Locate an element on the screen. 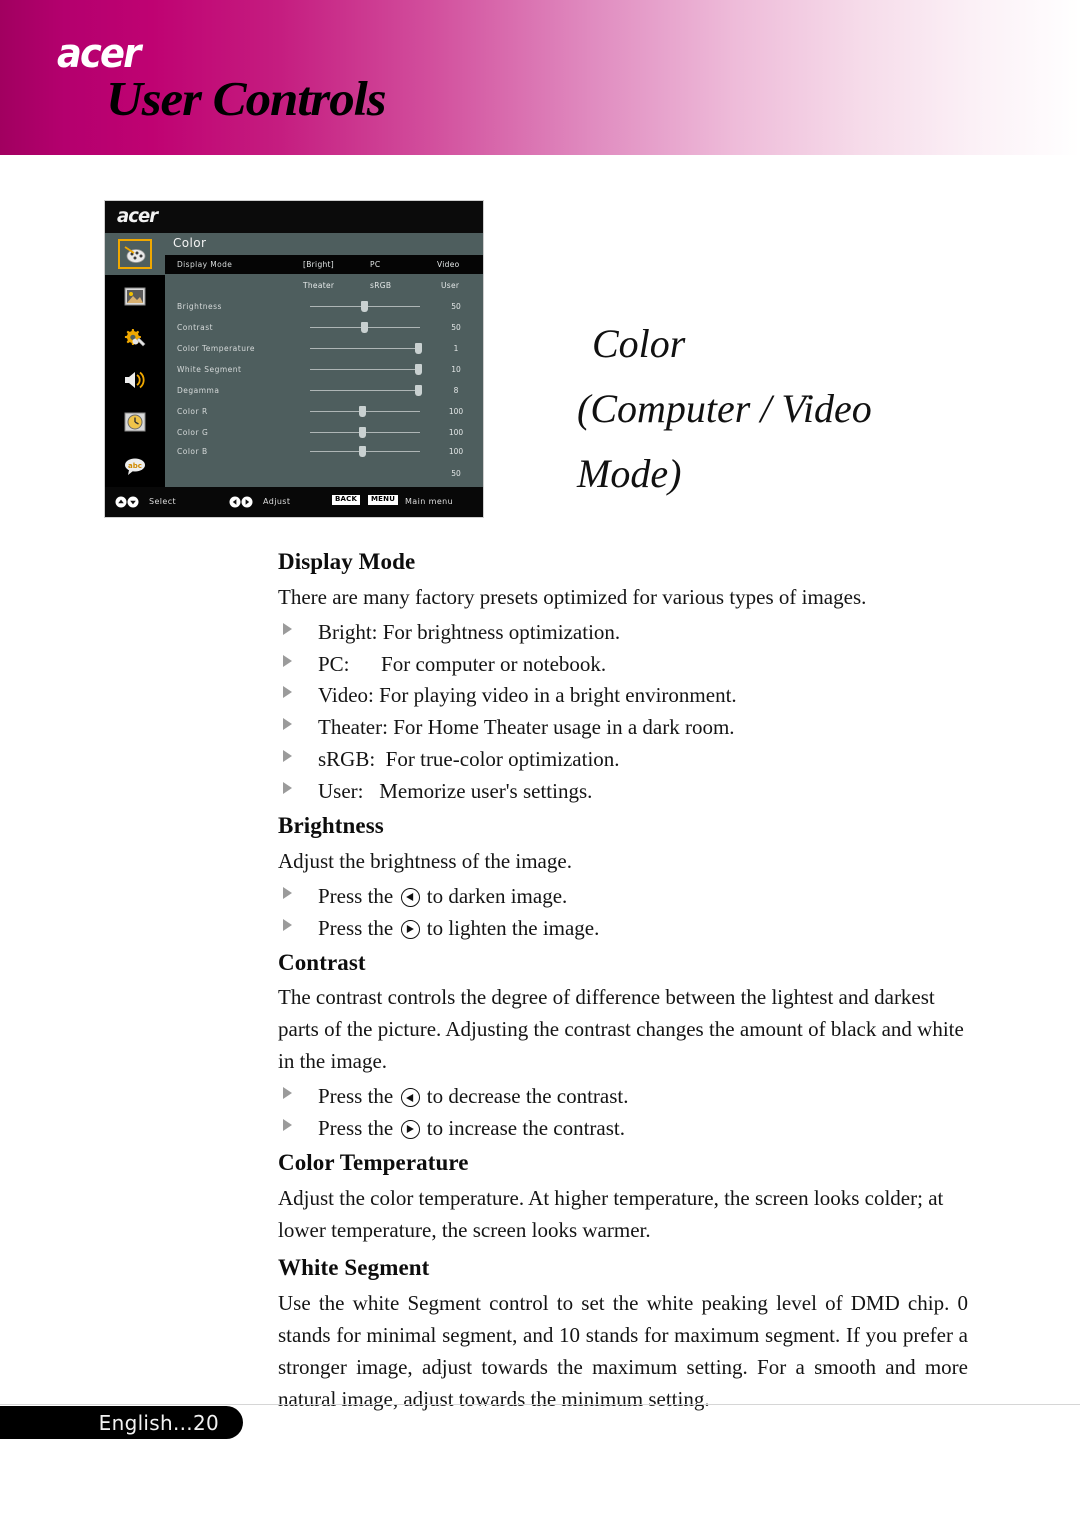  list-item-text: Bright: For brightness optimization. is located at coordinates (469, 631).